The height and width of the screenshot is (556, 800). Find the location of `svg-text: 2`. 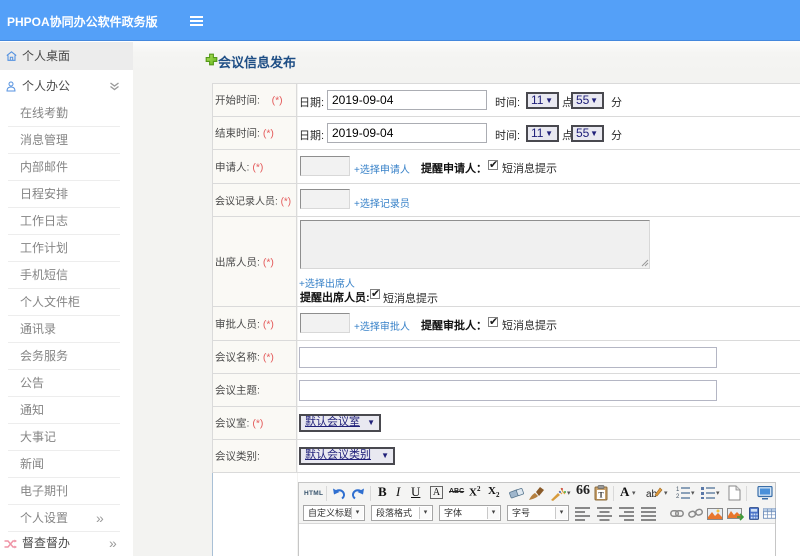

svg-text: 2 is located at coordinates (678, 496).